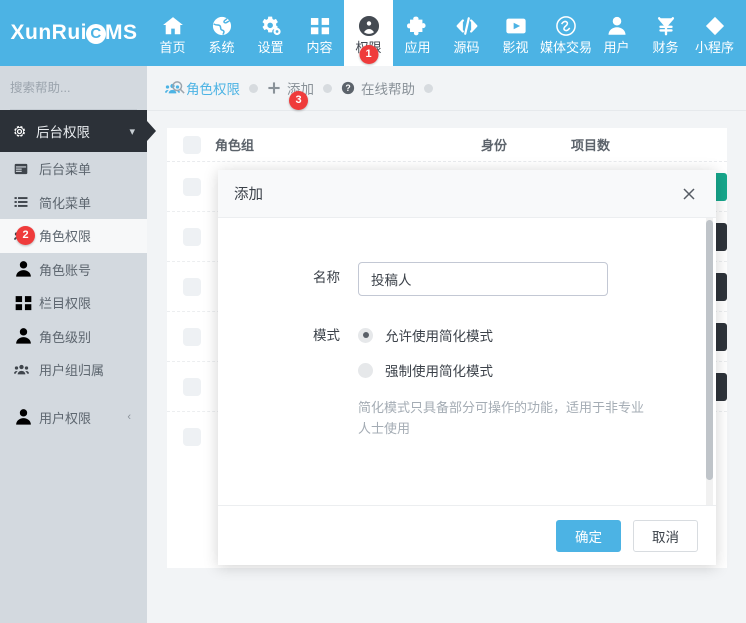  What do you see at coordinates (588, 535) in the screenshot?
I see `confirm-button: 确定` at bounding box center [588, 535].